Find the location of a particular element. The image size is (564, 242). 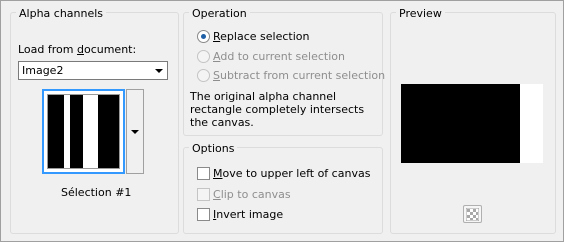

preview-canvas is located at coordinates (472, 123).